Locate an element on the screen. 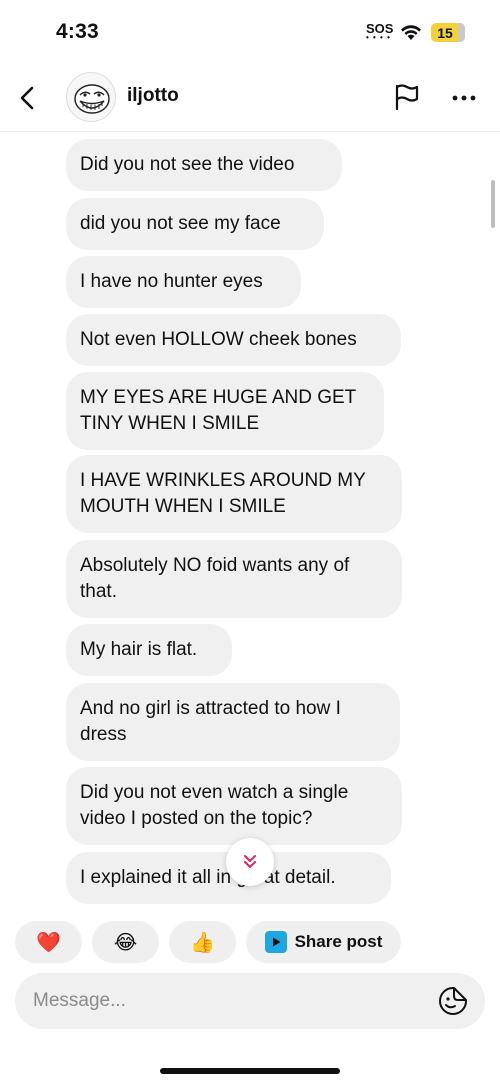 The width and height of the screenshot is (500, 1083). quick-reactions-bar: ❤️ 😂 👍 Share post is located at coordinates (208, 942).